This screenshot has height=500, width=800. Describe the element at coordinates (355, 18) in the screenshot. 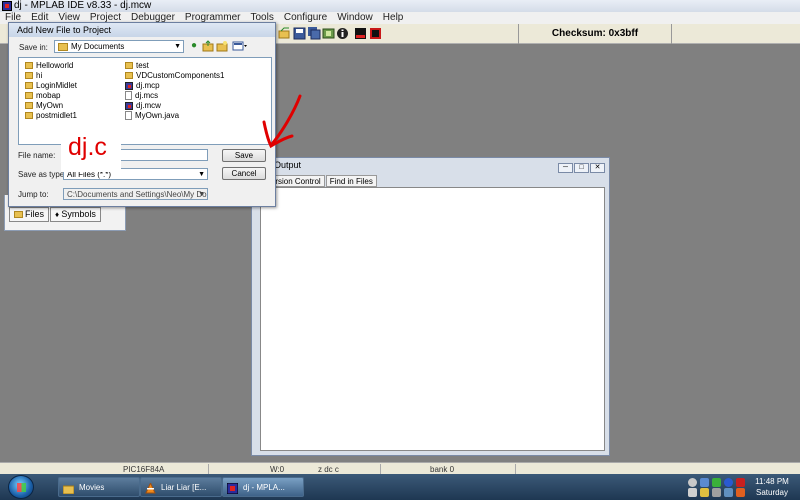

I see `menu-window: Window` at that location.